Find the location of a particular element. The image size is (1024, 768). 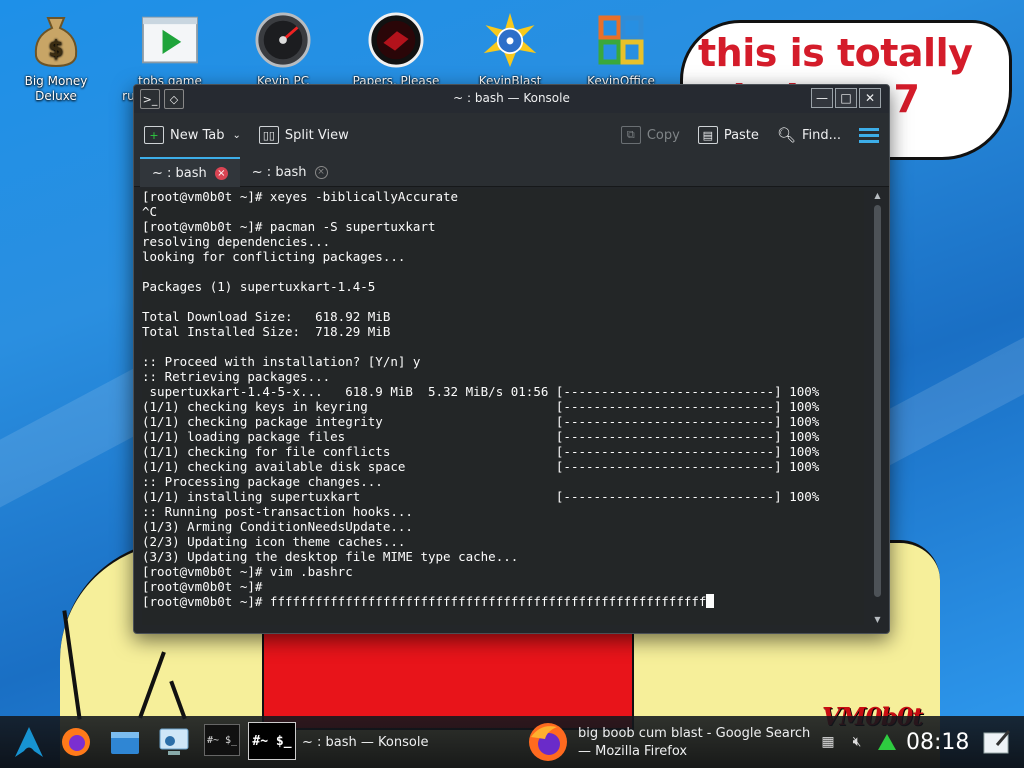

scroll-down-arrow-icon: ▼ is located at coordinates (877, 620).